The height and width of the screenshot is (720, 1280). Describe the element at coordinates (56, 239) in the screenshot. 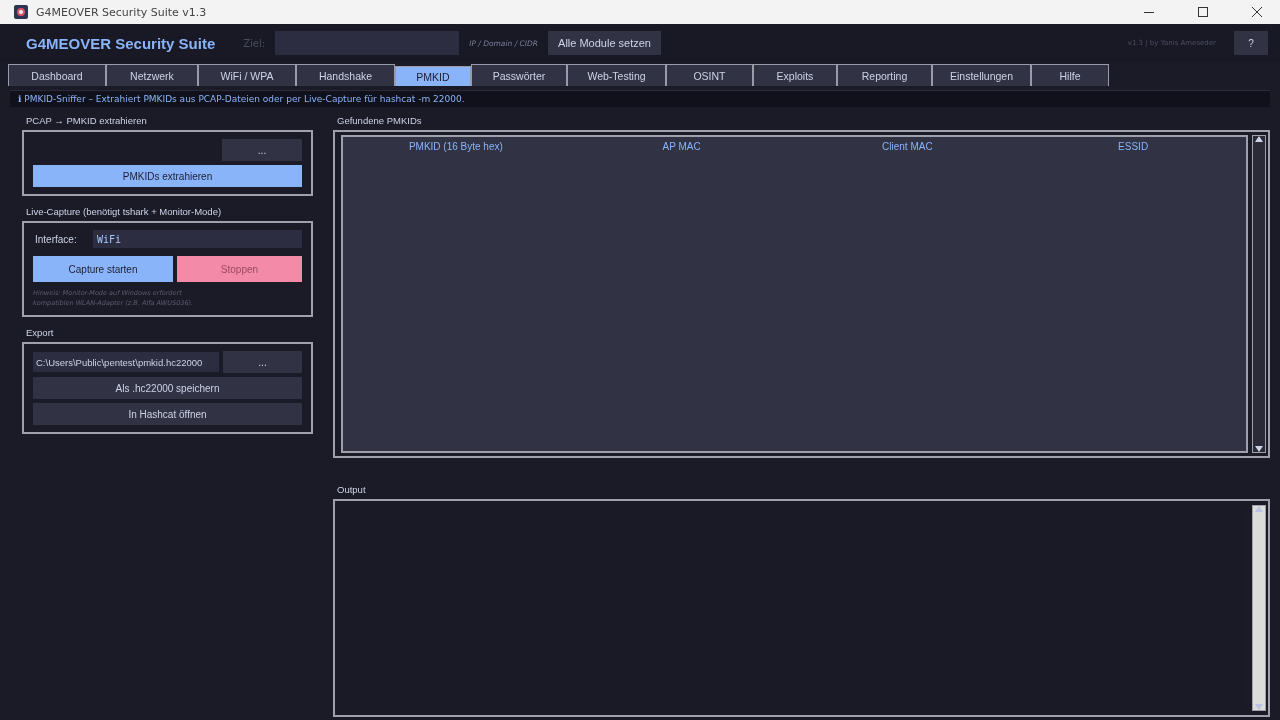

I see `interface-label: Interface:` at that location.